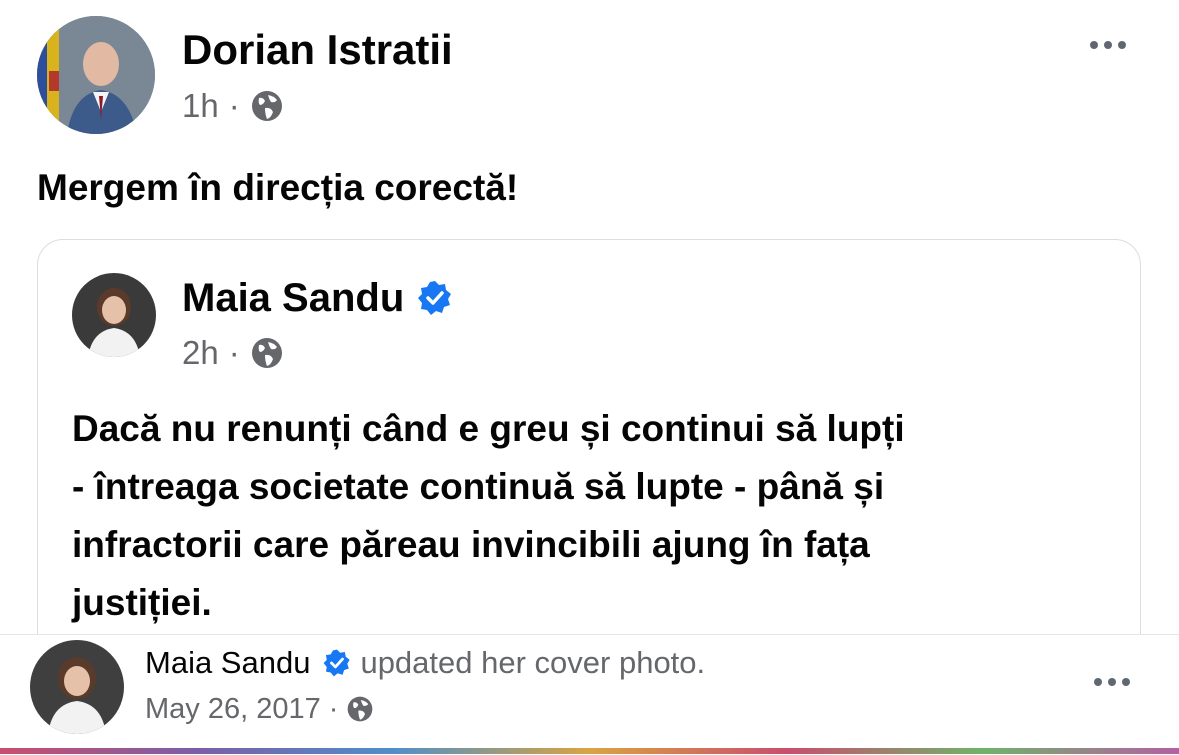 The width and height of the screenshot is (1179, 755). Describe the element at coordinates (233, 709) in the screenshot. I see `next-post-date: May 26, 2017` at that location.